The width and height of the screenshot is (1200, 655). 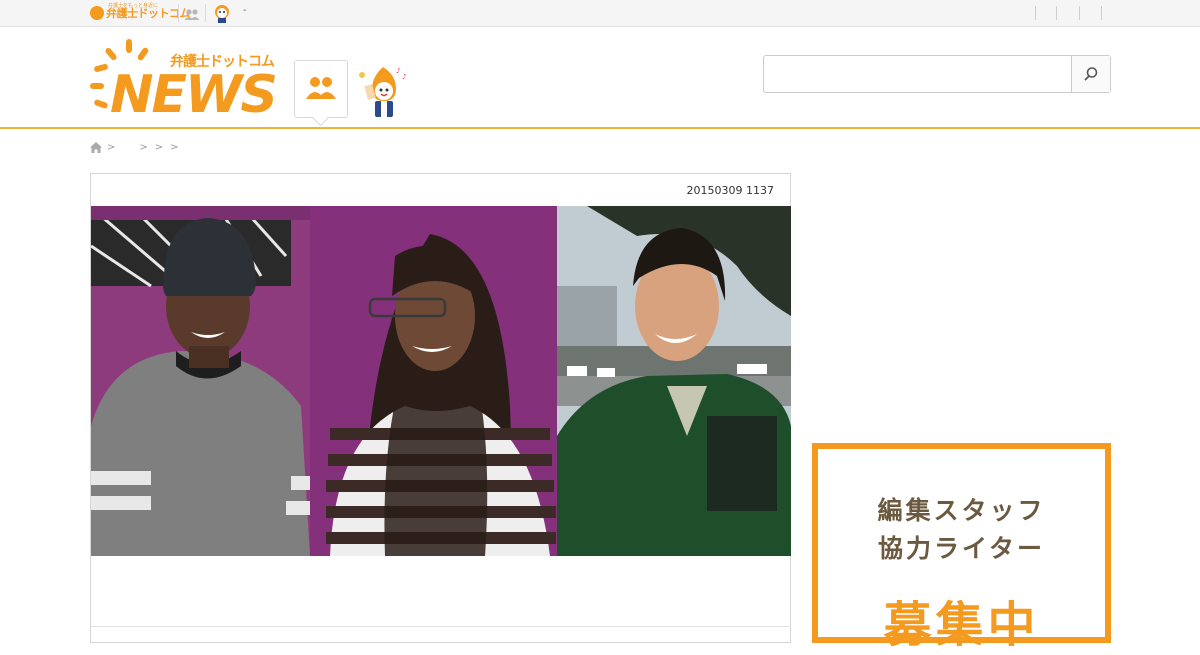 I want to click on logo-news-text: NEWS, so click(x=194, y=95).